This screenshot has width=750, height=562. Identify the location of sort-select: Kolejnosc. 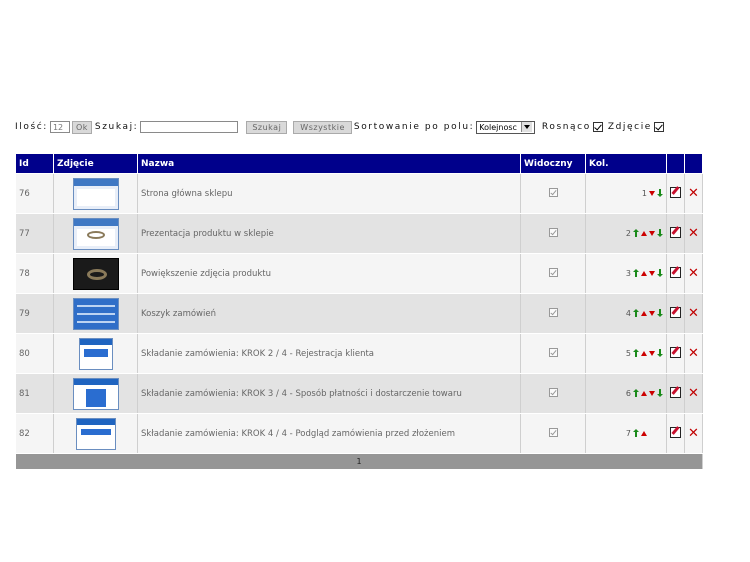
(505, 127).